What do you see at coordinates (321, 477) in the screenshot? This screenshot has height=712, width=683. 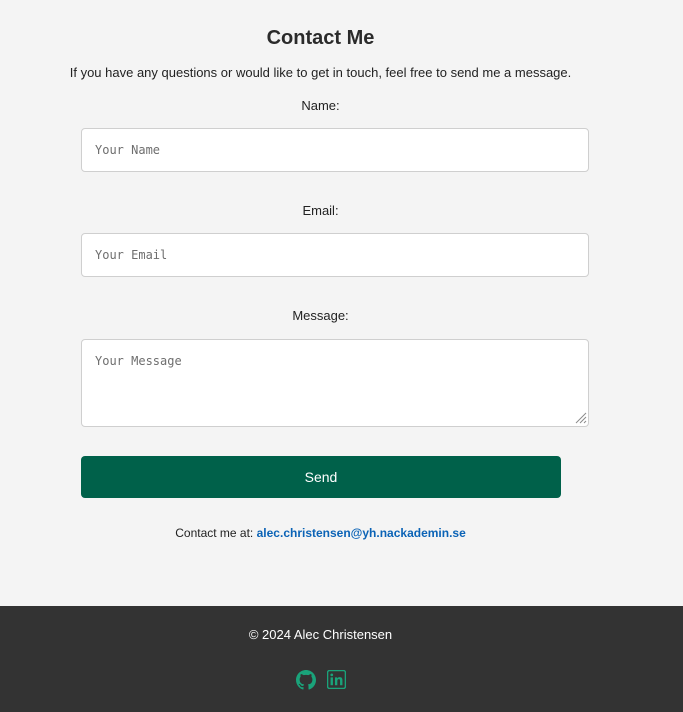 I see `send-button: Send` at bounding box center [321, 477].